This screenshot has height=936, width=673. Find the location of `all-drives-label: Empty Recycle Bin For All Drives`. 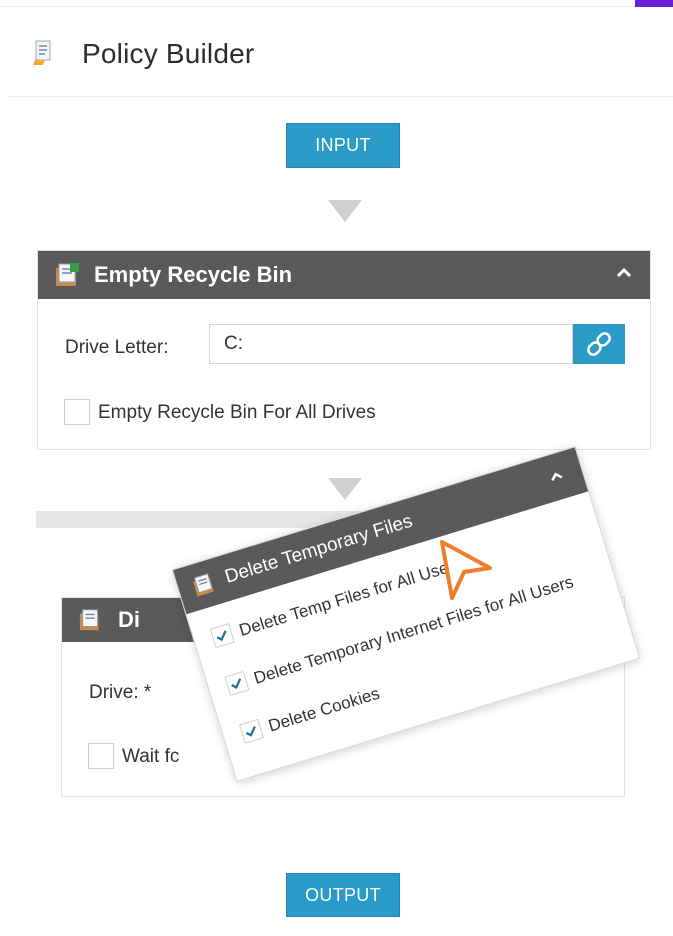

all-drives-label: Empty Recycle Bin For All Drives is located at coordinates (237, 412).